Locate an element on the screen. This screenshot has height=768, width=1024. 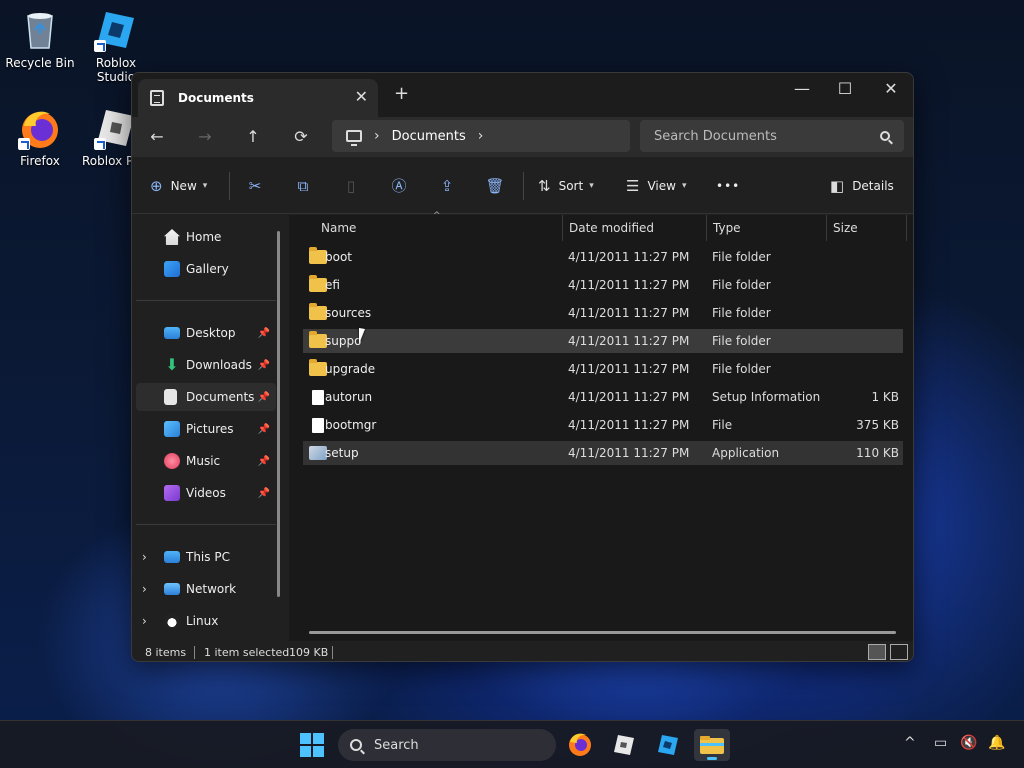
desktop-icon-recycle-bin: Recycle Bin is located at coordinates (40, 39).